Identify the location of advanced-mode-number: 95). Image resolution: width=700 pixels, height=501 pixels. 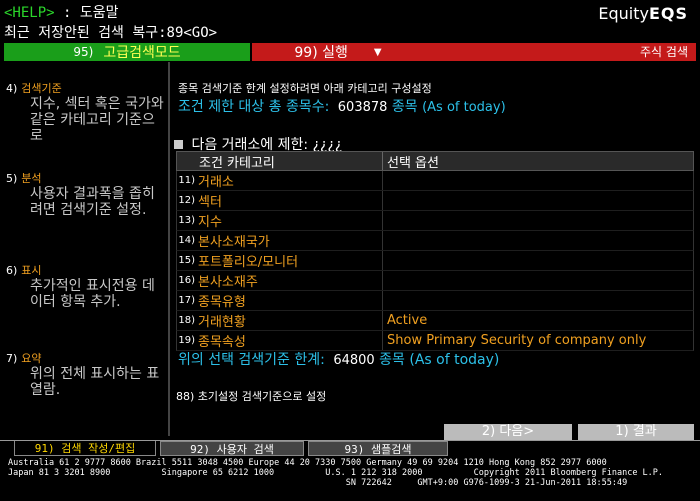
(83, 52).